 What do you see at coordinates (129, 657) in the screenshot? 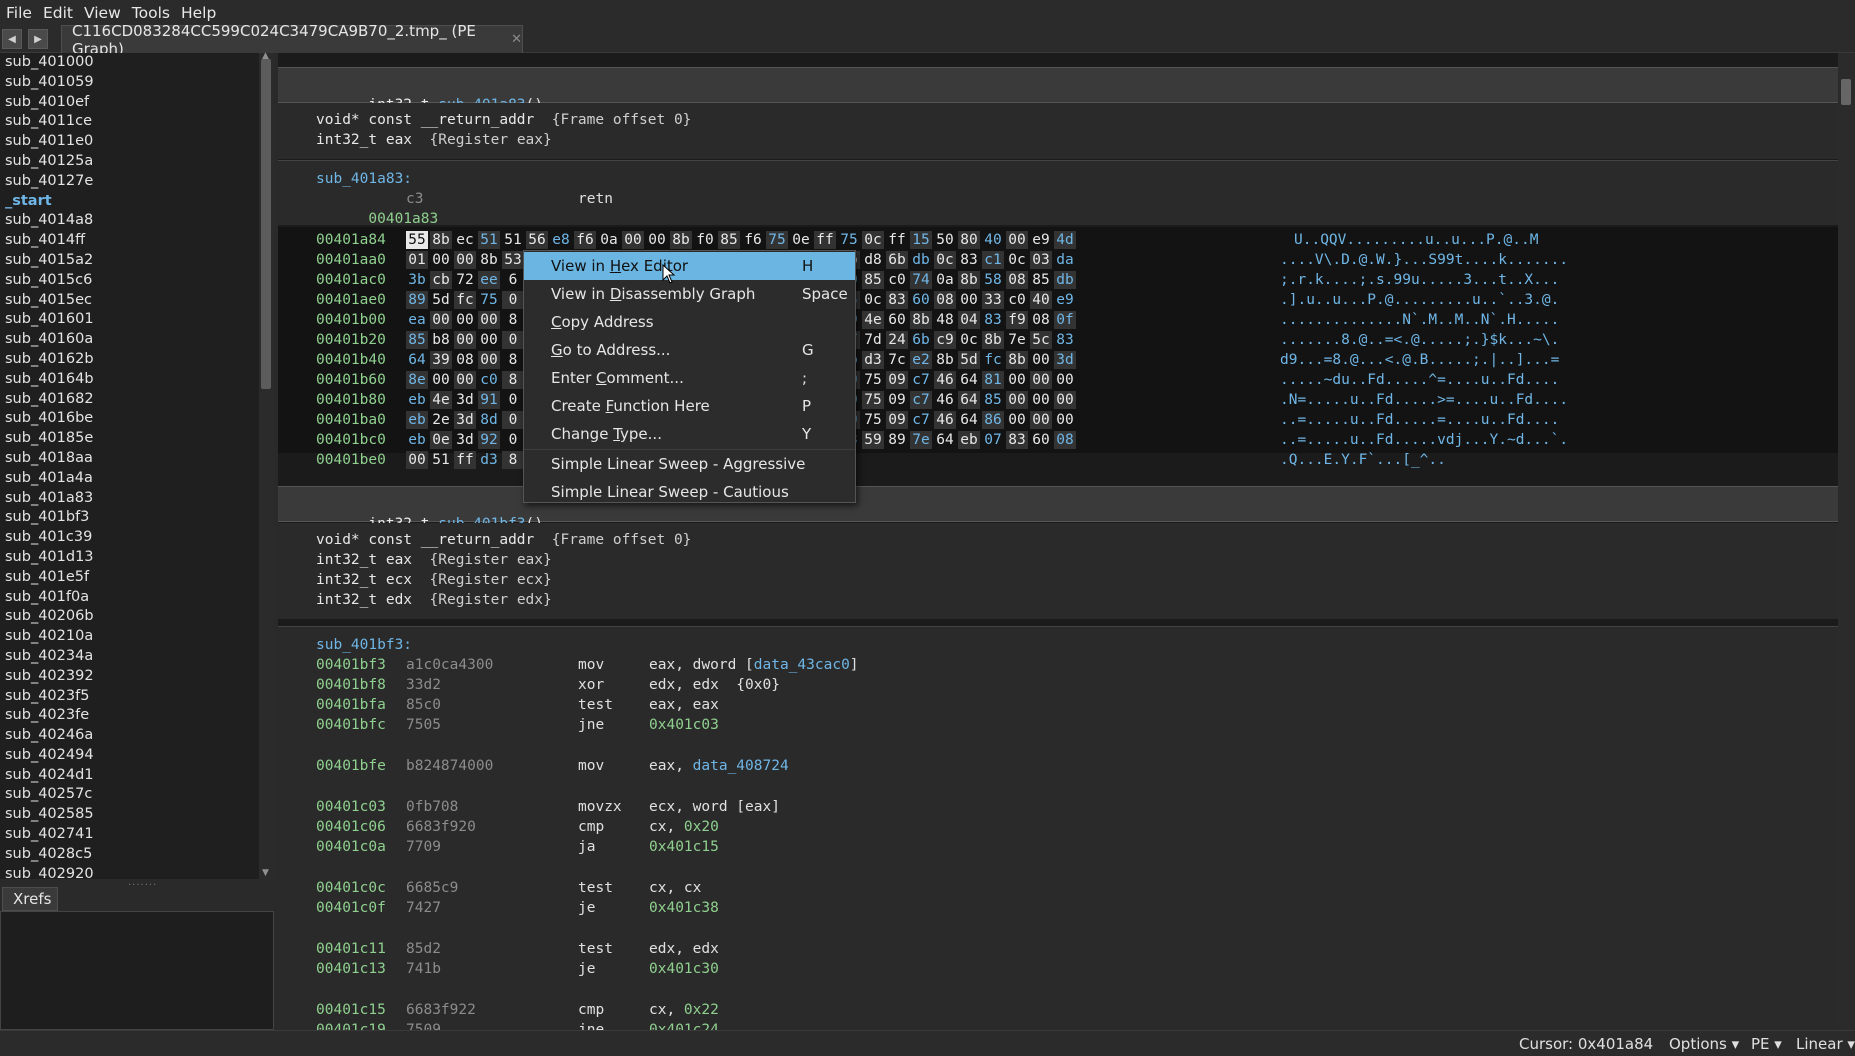
I see `function-list-item: sub_40234a` at bounding box center [129, 657].